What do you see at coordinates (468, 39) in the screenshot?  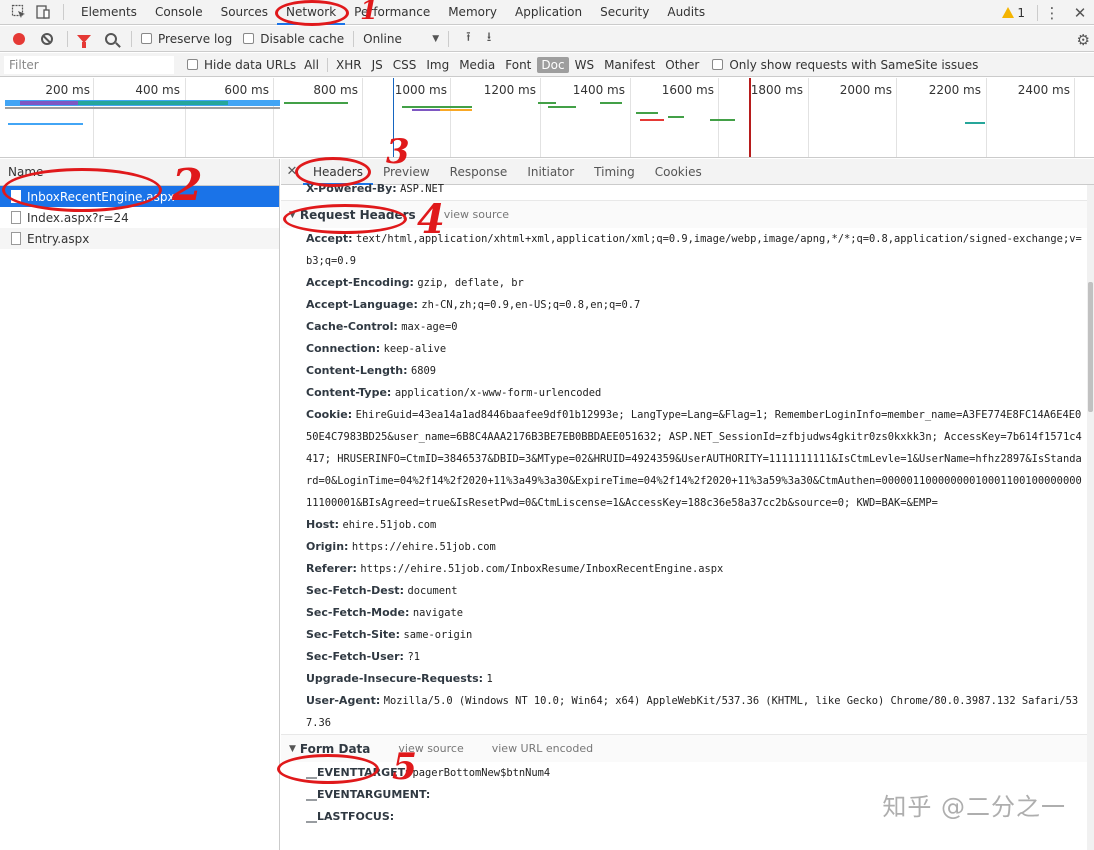 I see `import-har-icon: ⭱` at bounding box center [468, 39].